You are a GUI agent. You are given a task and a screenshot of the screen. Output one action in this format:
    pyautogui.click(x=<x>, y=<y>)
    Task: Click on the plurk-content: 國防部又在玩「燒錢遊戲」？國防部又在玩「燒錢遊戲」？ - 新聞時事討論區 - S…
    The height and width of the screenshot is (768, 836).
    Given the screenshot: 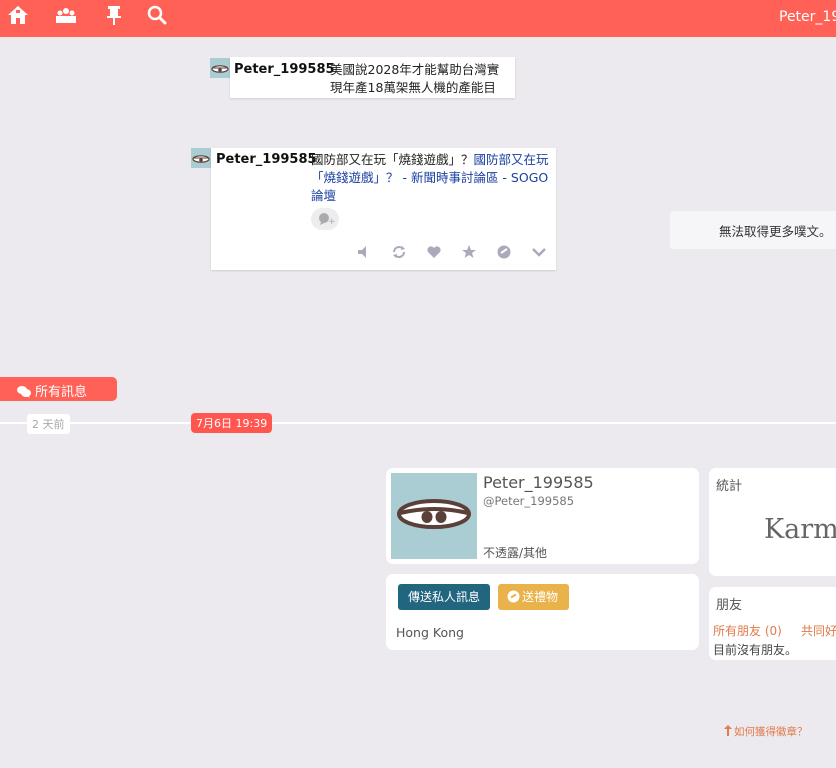 What is the action you would take?
    pyautogui.click(x=430, y=178)
    